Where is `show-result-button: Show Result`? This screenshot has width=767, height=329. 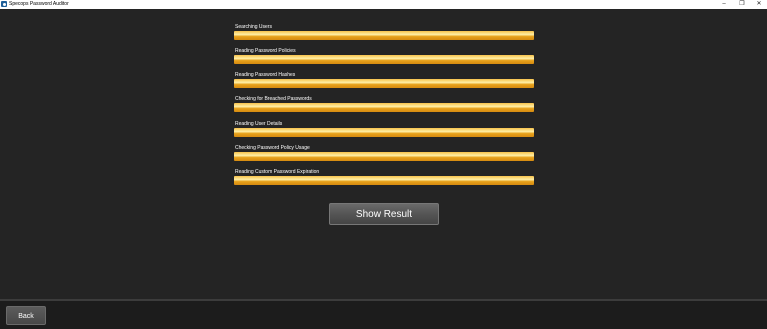 show-result-button: Show Result is located at coordinates (384, 214).